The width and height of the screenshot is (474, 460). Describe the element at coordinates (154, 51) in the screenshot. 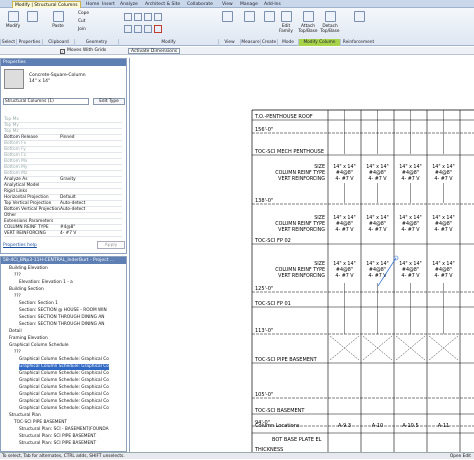

I see `activate-dimensions-button: Activate Dimensions` at that location.